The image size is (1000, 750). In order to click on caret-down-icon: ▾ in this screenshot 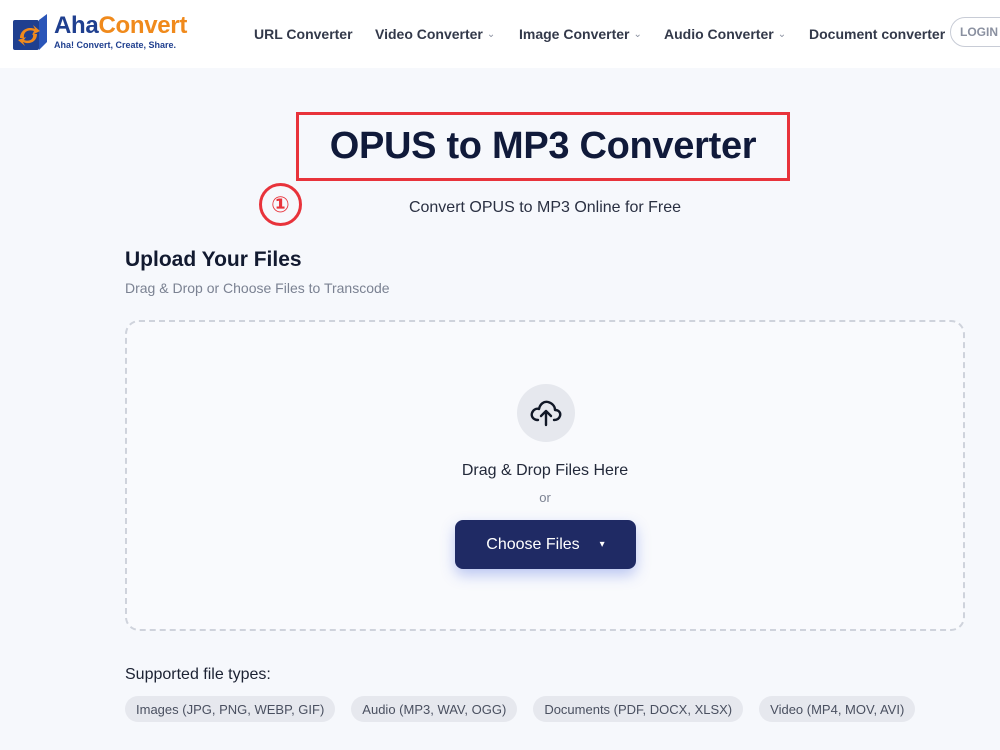, I will do `click(602, 544)`.